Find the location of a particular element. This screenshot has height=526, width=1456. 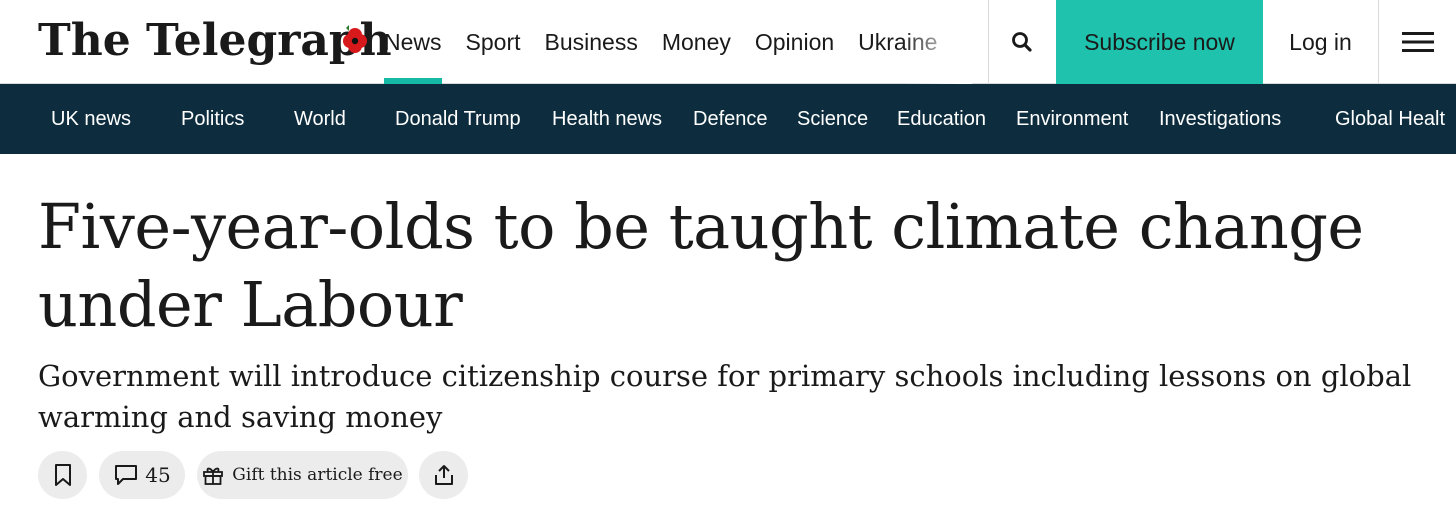

section-nav-item-world: World is located at coordinates (320, 119).